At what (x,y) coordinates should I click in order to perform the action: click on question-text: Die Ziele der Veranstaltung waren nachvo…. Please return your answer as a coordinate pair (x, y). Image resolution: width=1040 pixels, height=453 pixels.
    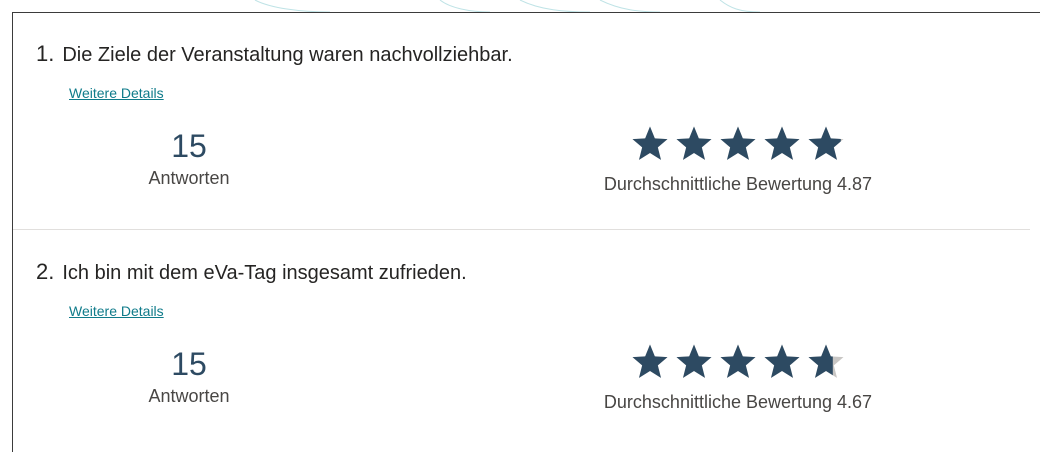
    Looking at the image, I should click on (287, 55).